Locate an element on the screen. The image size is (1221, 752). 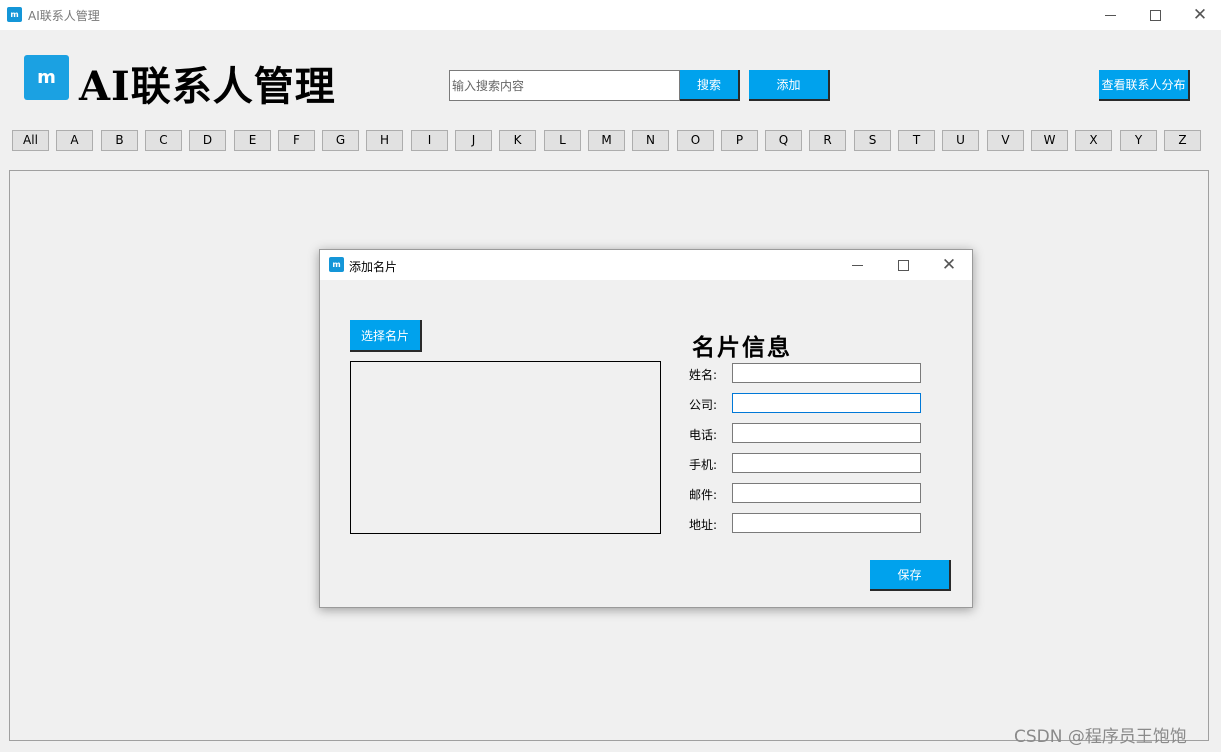
email-field is located at coordinates (826, 493).